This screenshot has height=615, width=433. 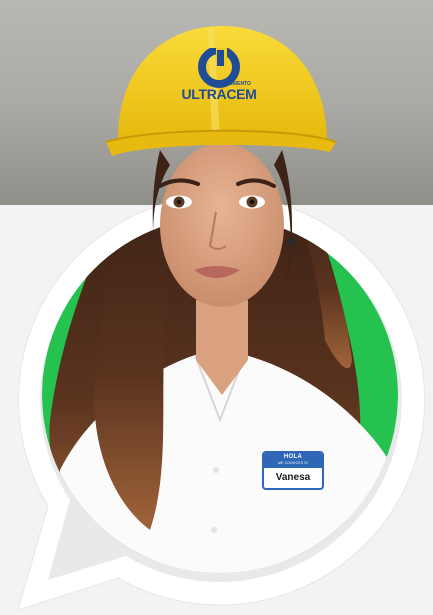 I want to click on badge-subtitle: ME CONOCES SI, so click(x=293, y=463).